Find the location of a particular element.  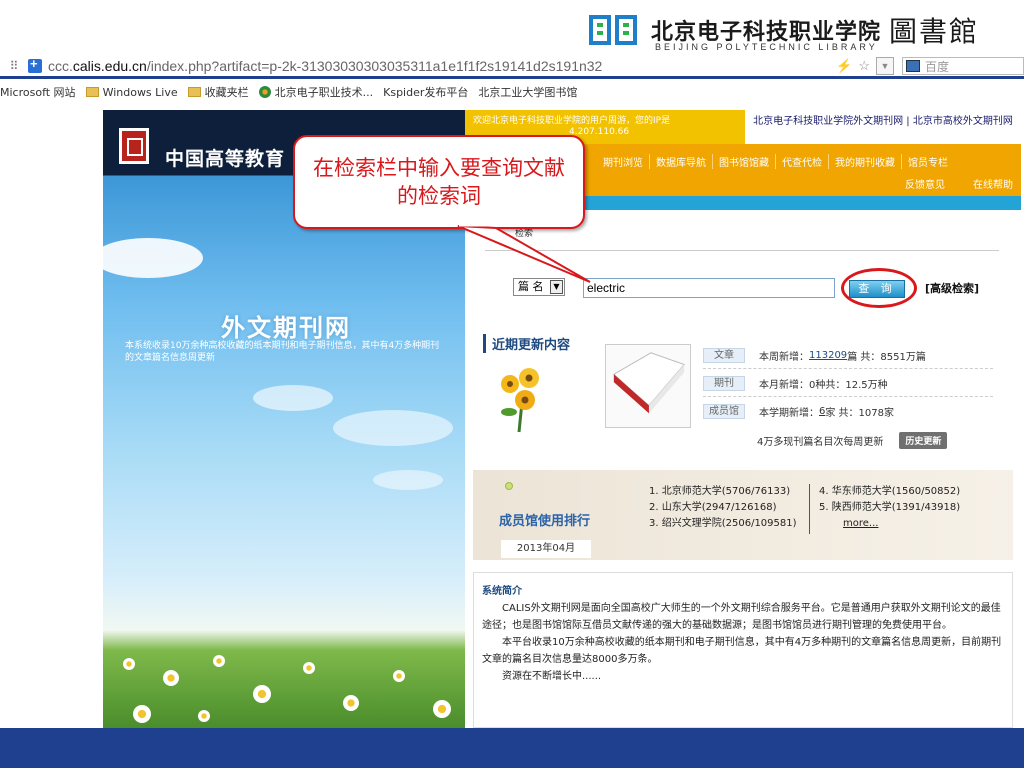

address-icons: ⚡ ☆ ▼ is located at coordinates (865, 66).